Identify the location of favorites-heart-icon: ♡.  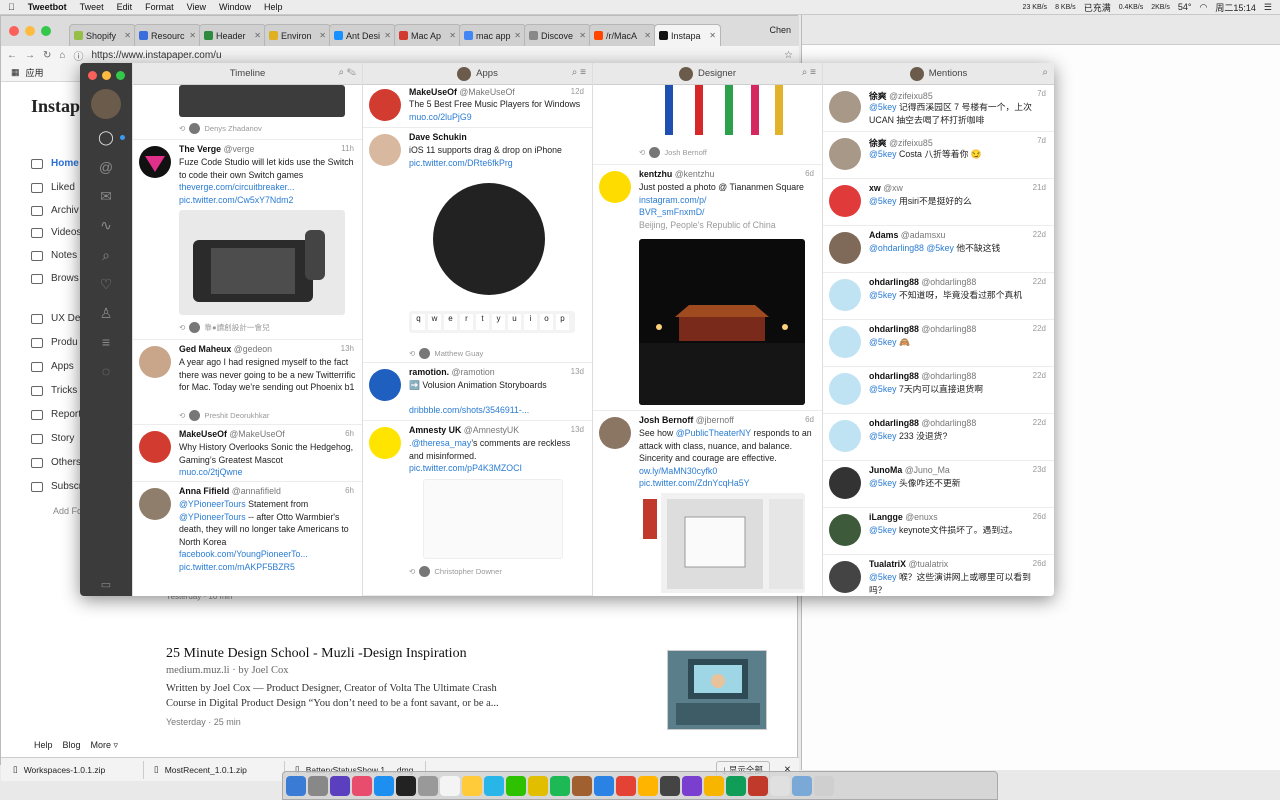
(106, 284).